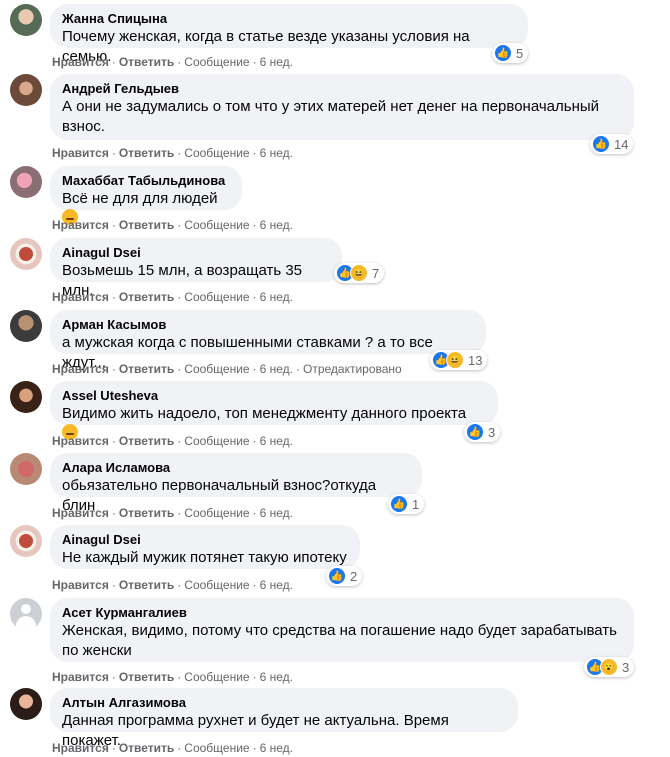 The height and width of the screenshot is (757, 670). I want to click on comment-author: Махаббат Табыльдинова, so click(146, 181).